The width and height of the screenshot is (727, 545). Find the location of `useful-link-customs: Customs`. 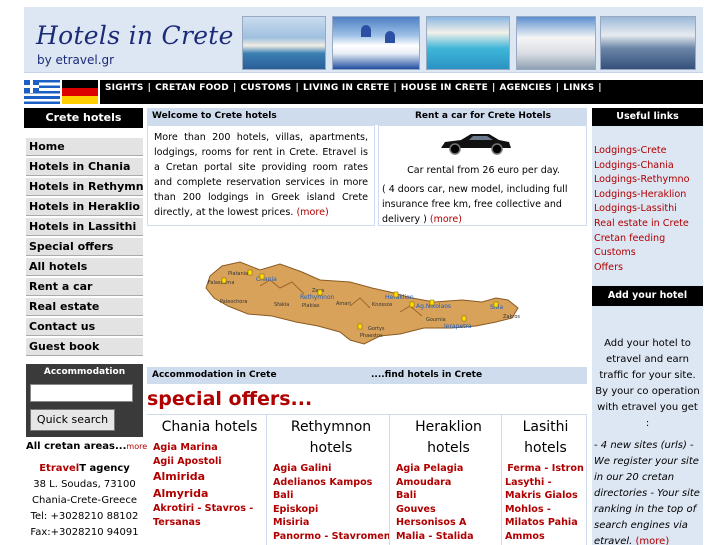

useful-link-customs: Customs is located at coordinates (648, 253).